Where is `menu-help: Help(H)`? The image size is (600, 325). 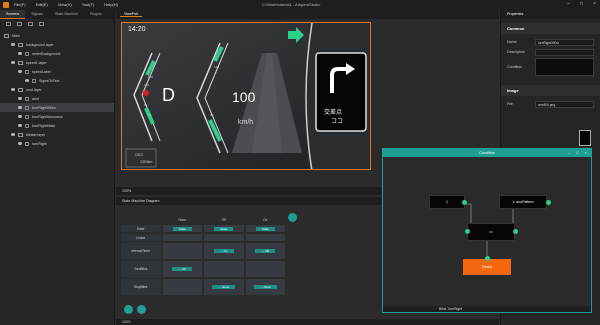 menu-help: Help(H) is located at coordinates (111, 4).